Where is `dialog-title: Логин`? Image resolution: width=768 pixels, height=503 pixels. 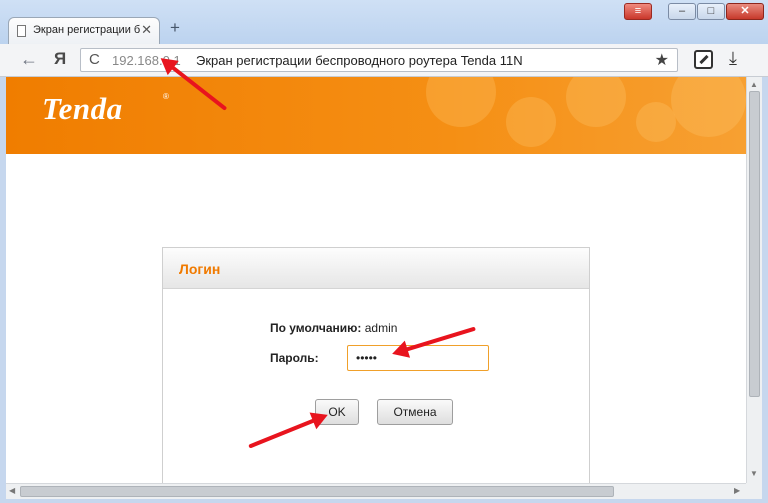 dialog-title: Логин is located at coordinates (200, 269).